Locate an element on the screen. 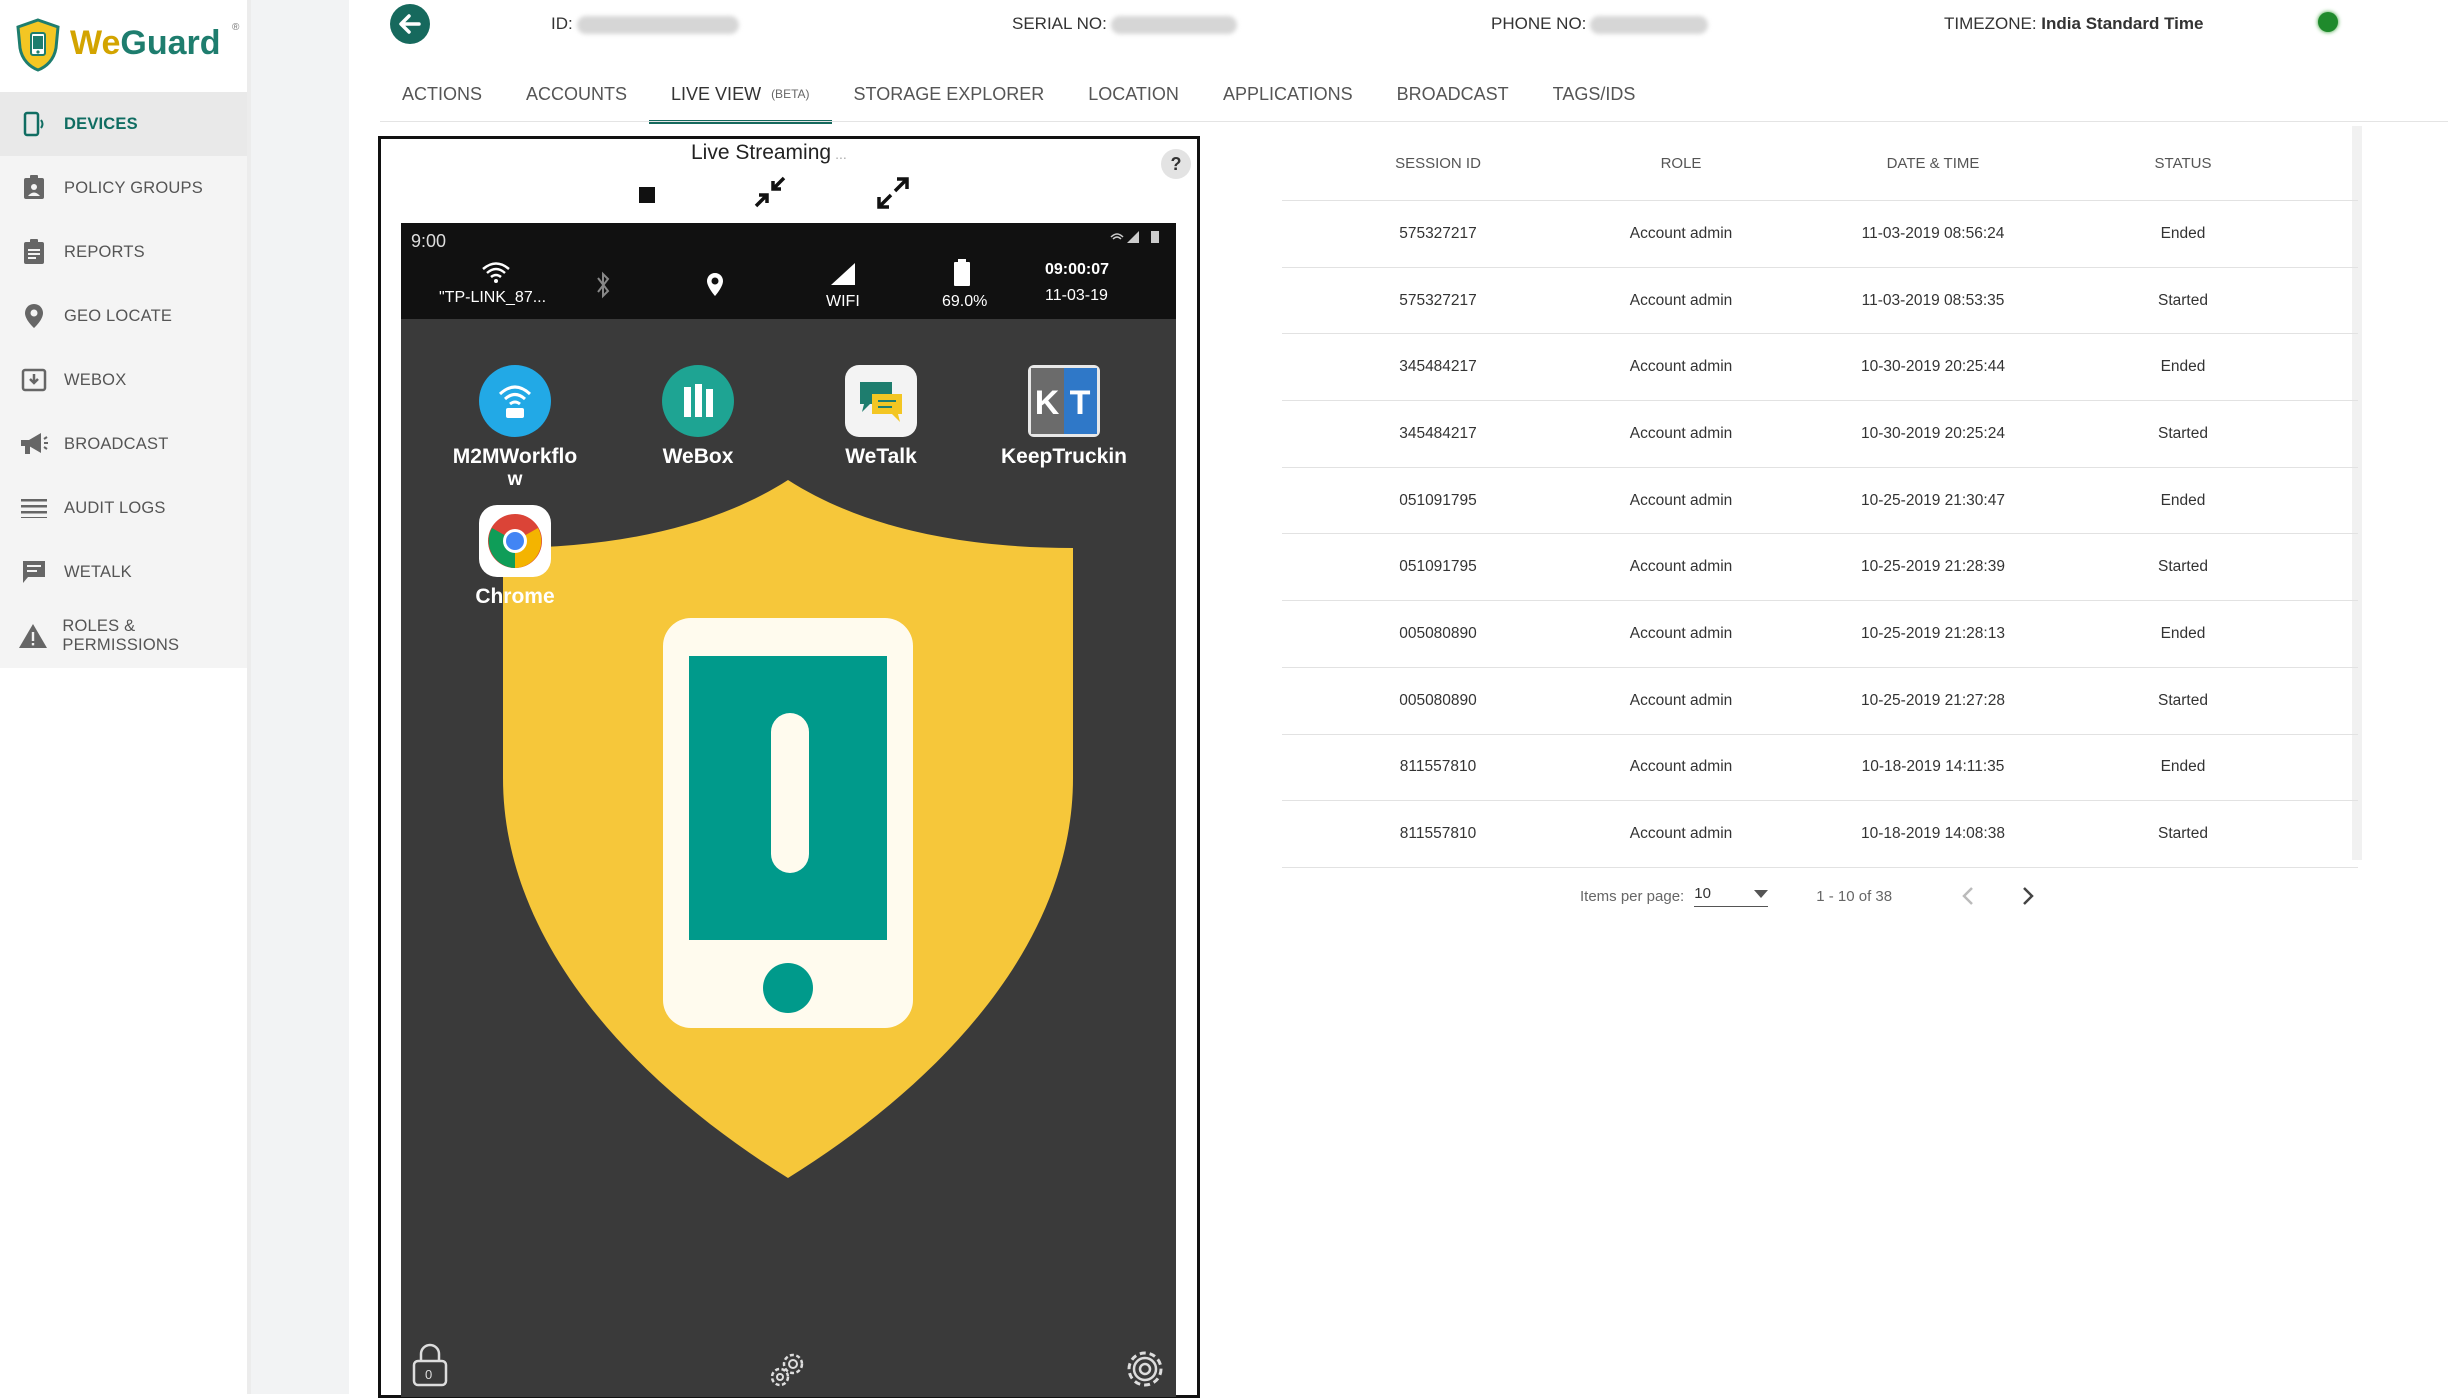  page-range: 1 - 10 of 38 is located at coordinates (1854, 896).